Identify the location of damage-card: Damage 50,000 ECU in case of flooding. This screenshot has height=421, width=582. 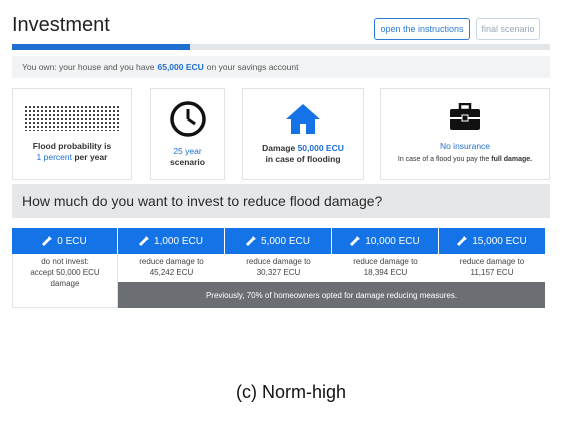
(303, 134).